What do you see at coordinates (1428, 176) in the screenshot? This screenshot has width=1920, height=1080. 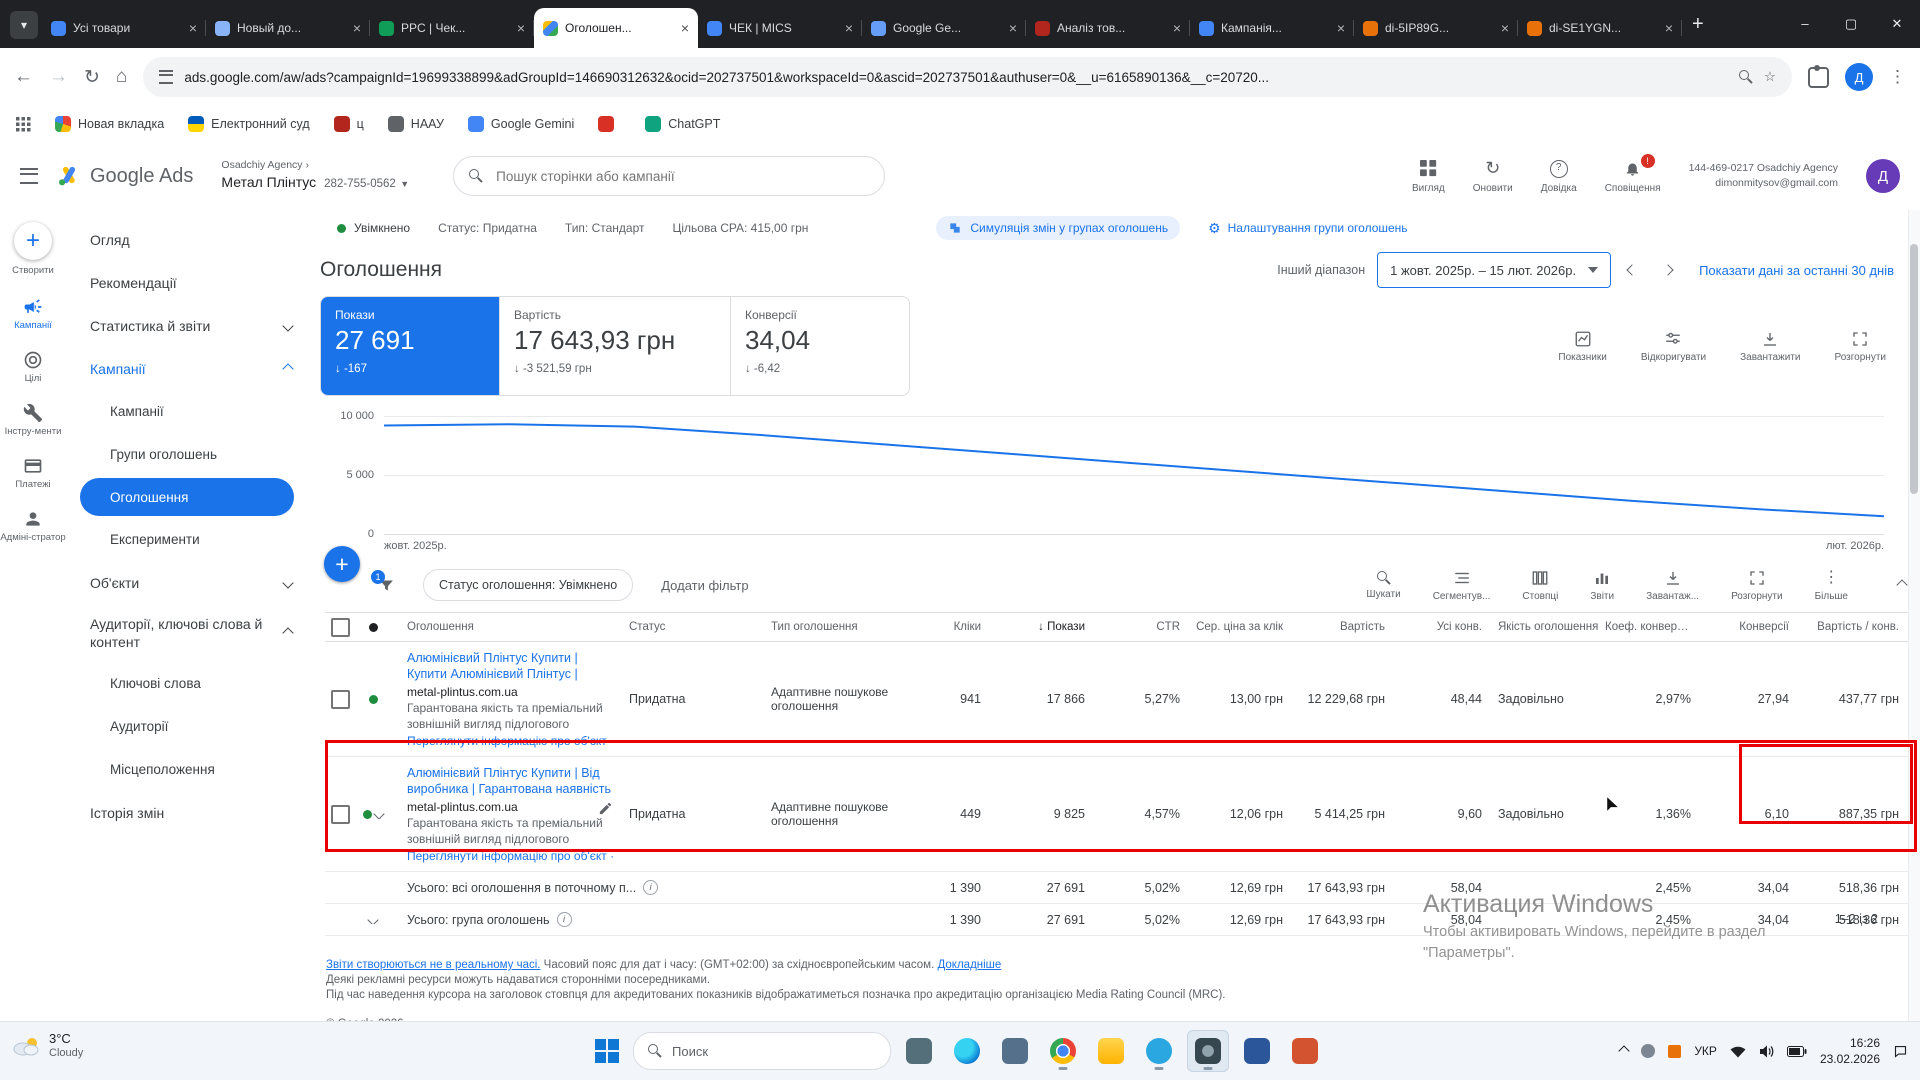 I see `appearance-button: Вигляд` at bounding box center [1428, 176].